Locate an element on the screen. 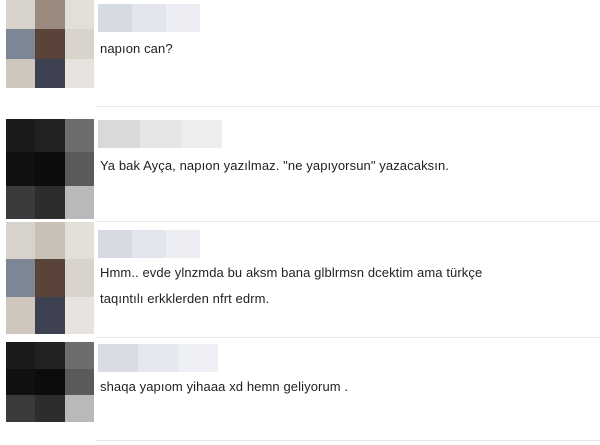 The height and width of the screenshot is (445, 600). comment-text: napıon can? is located at coordinates (136, 48).